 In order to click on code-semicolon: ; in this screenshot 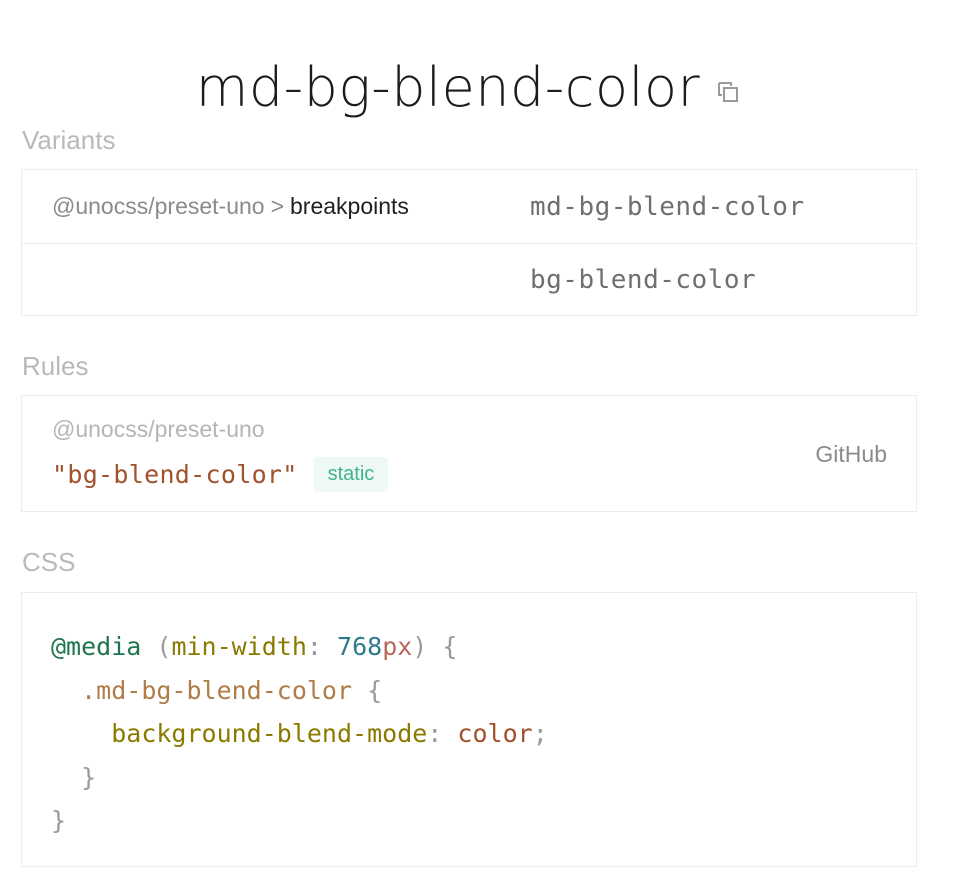, I will do `click(540, 733)`.